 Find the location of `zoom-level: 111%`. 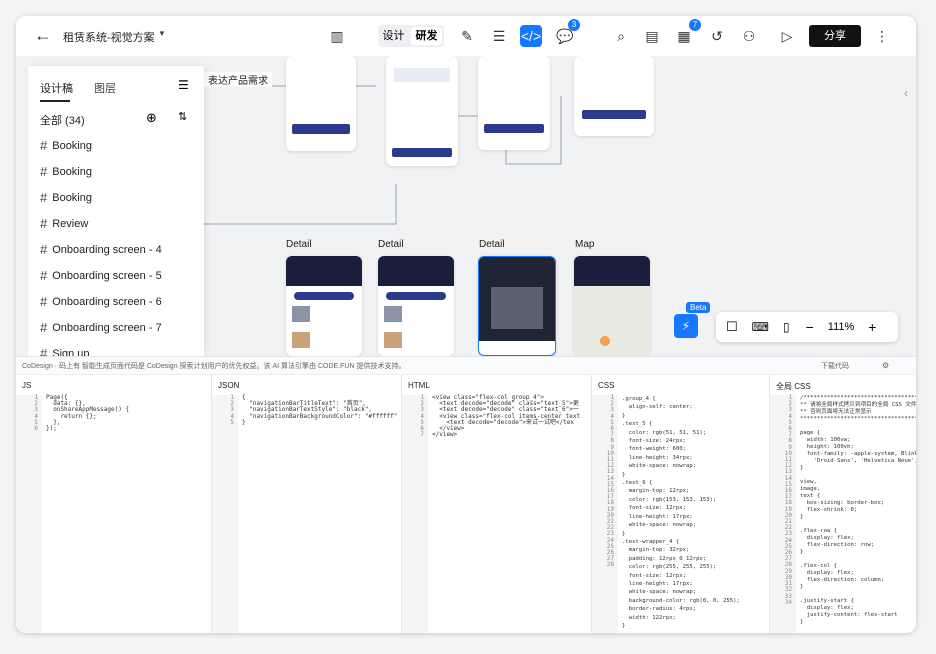

zoom-level: 111% is located at coordinates (841, 327).